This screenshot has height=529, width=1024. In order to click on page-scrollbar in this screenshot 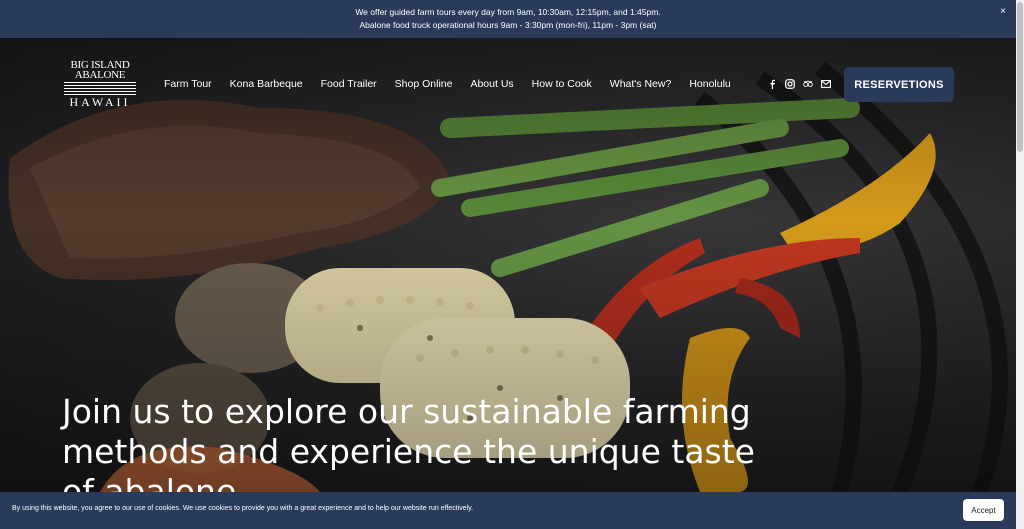, I will do `click(1020, 264)`.